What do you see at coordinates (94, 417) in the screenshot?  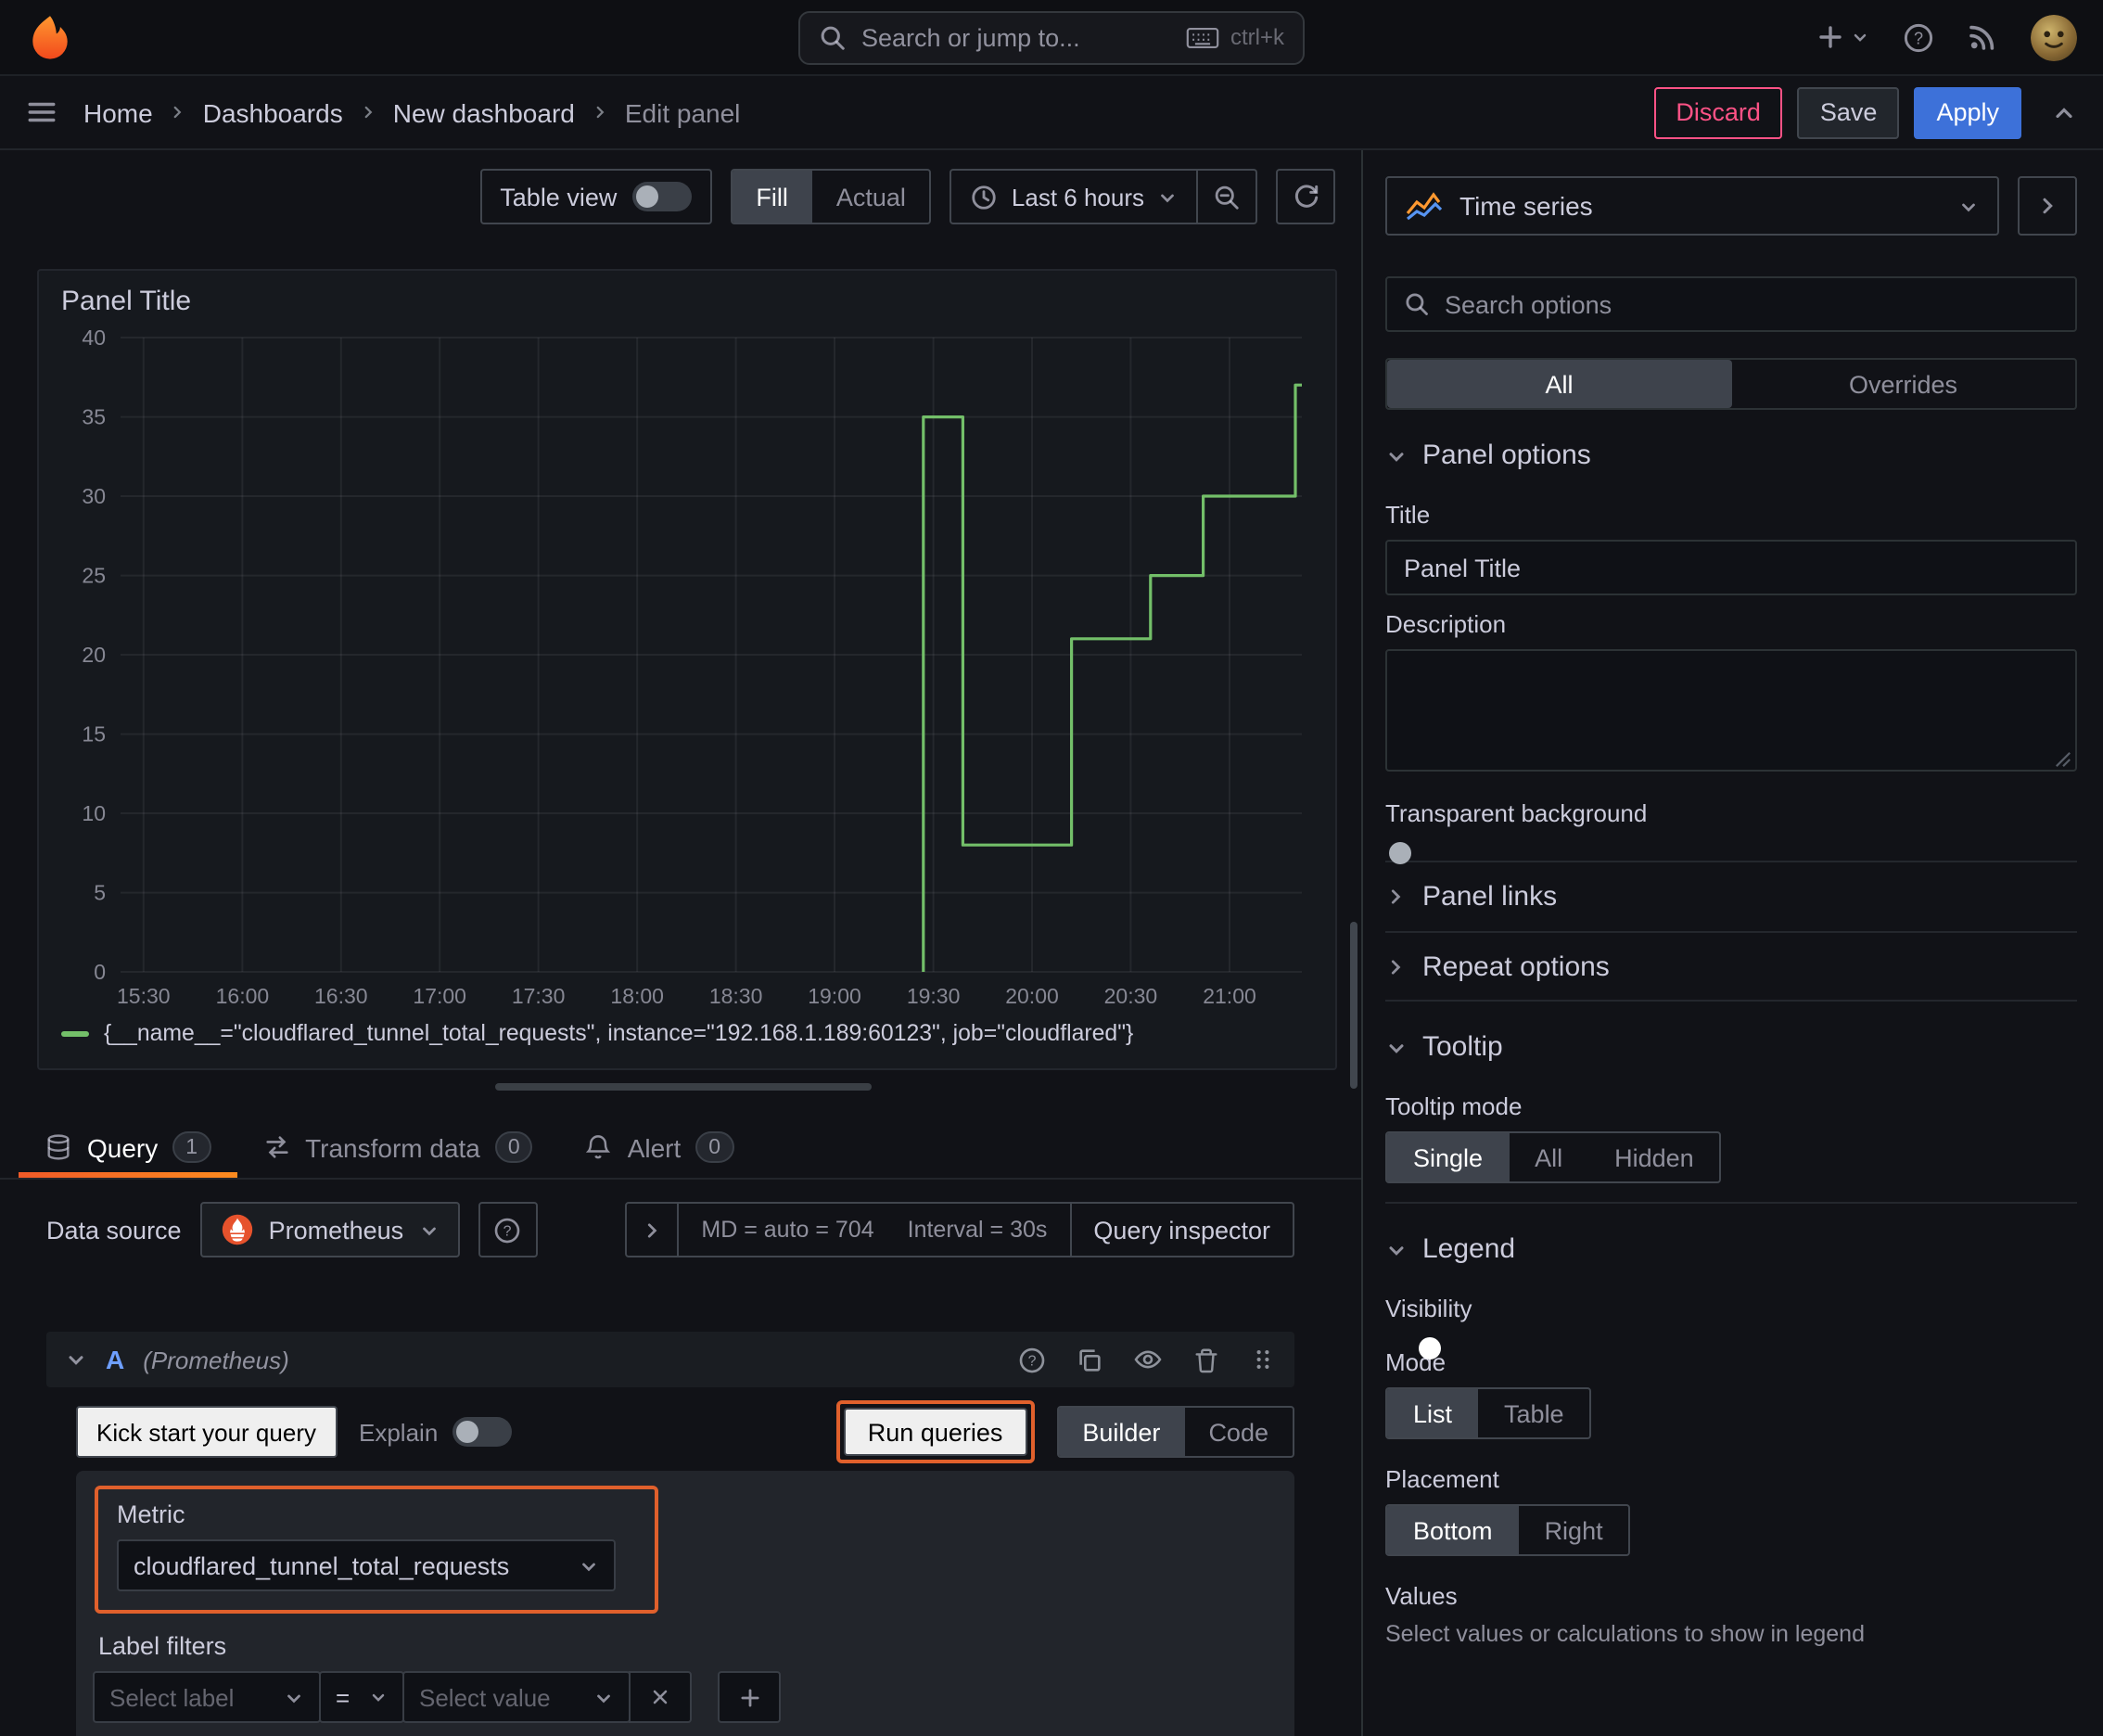 I see `svg-text: 35` at bounding box center [94, 417].